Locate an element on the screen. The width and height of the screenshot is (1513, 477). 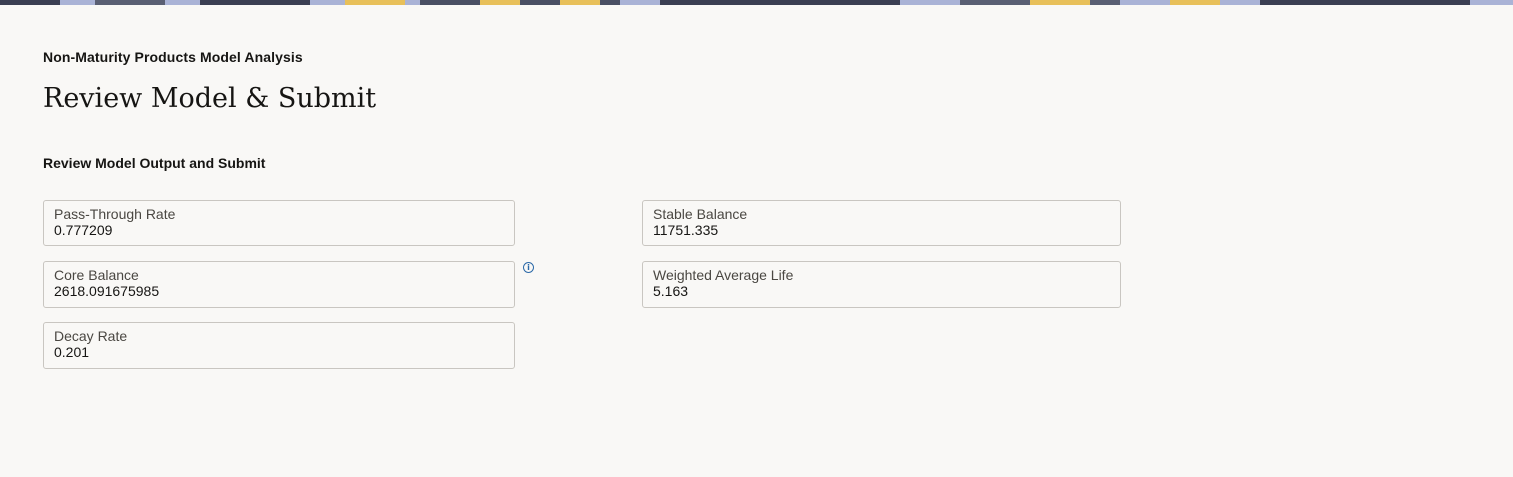
decorative-banner is located at coordinates (756, 2).